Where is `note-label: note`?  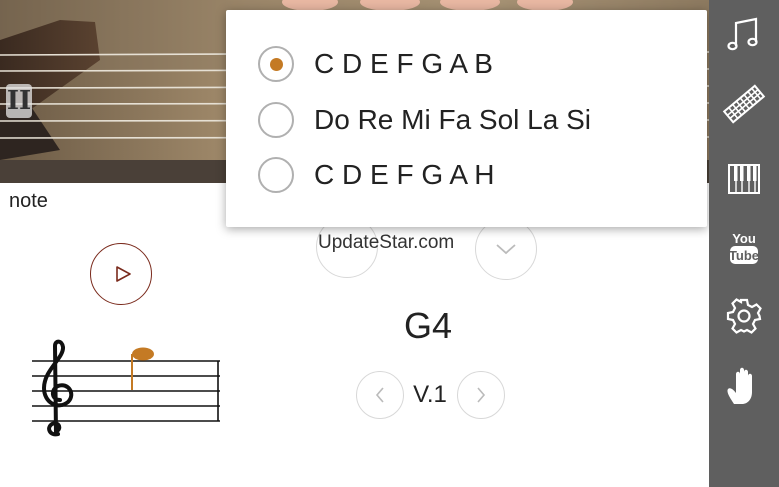 note-label: note is located at coordinates (28, 201).